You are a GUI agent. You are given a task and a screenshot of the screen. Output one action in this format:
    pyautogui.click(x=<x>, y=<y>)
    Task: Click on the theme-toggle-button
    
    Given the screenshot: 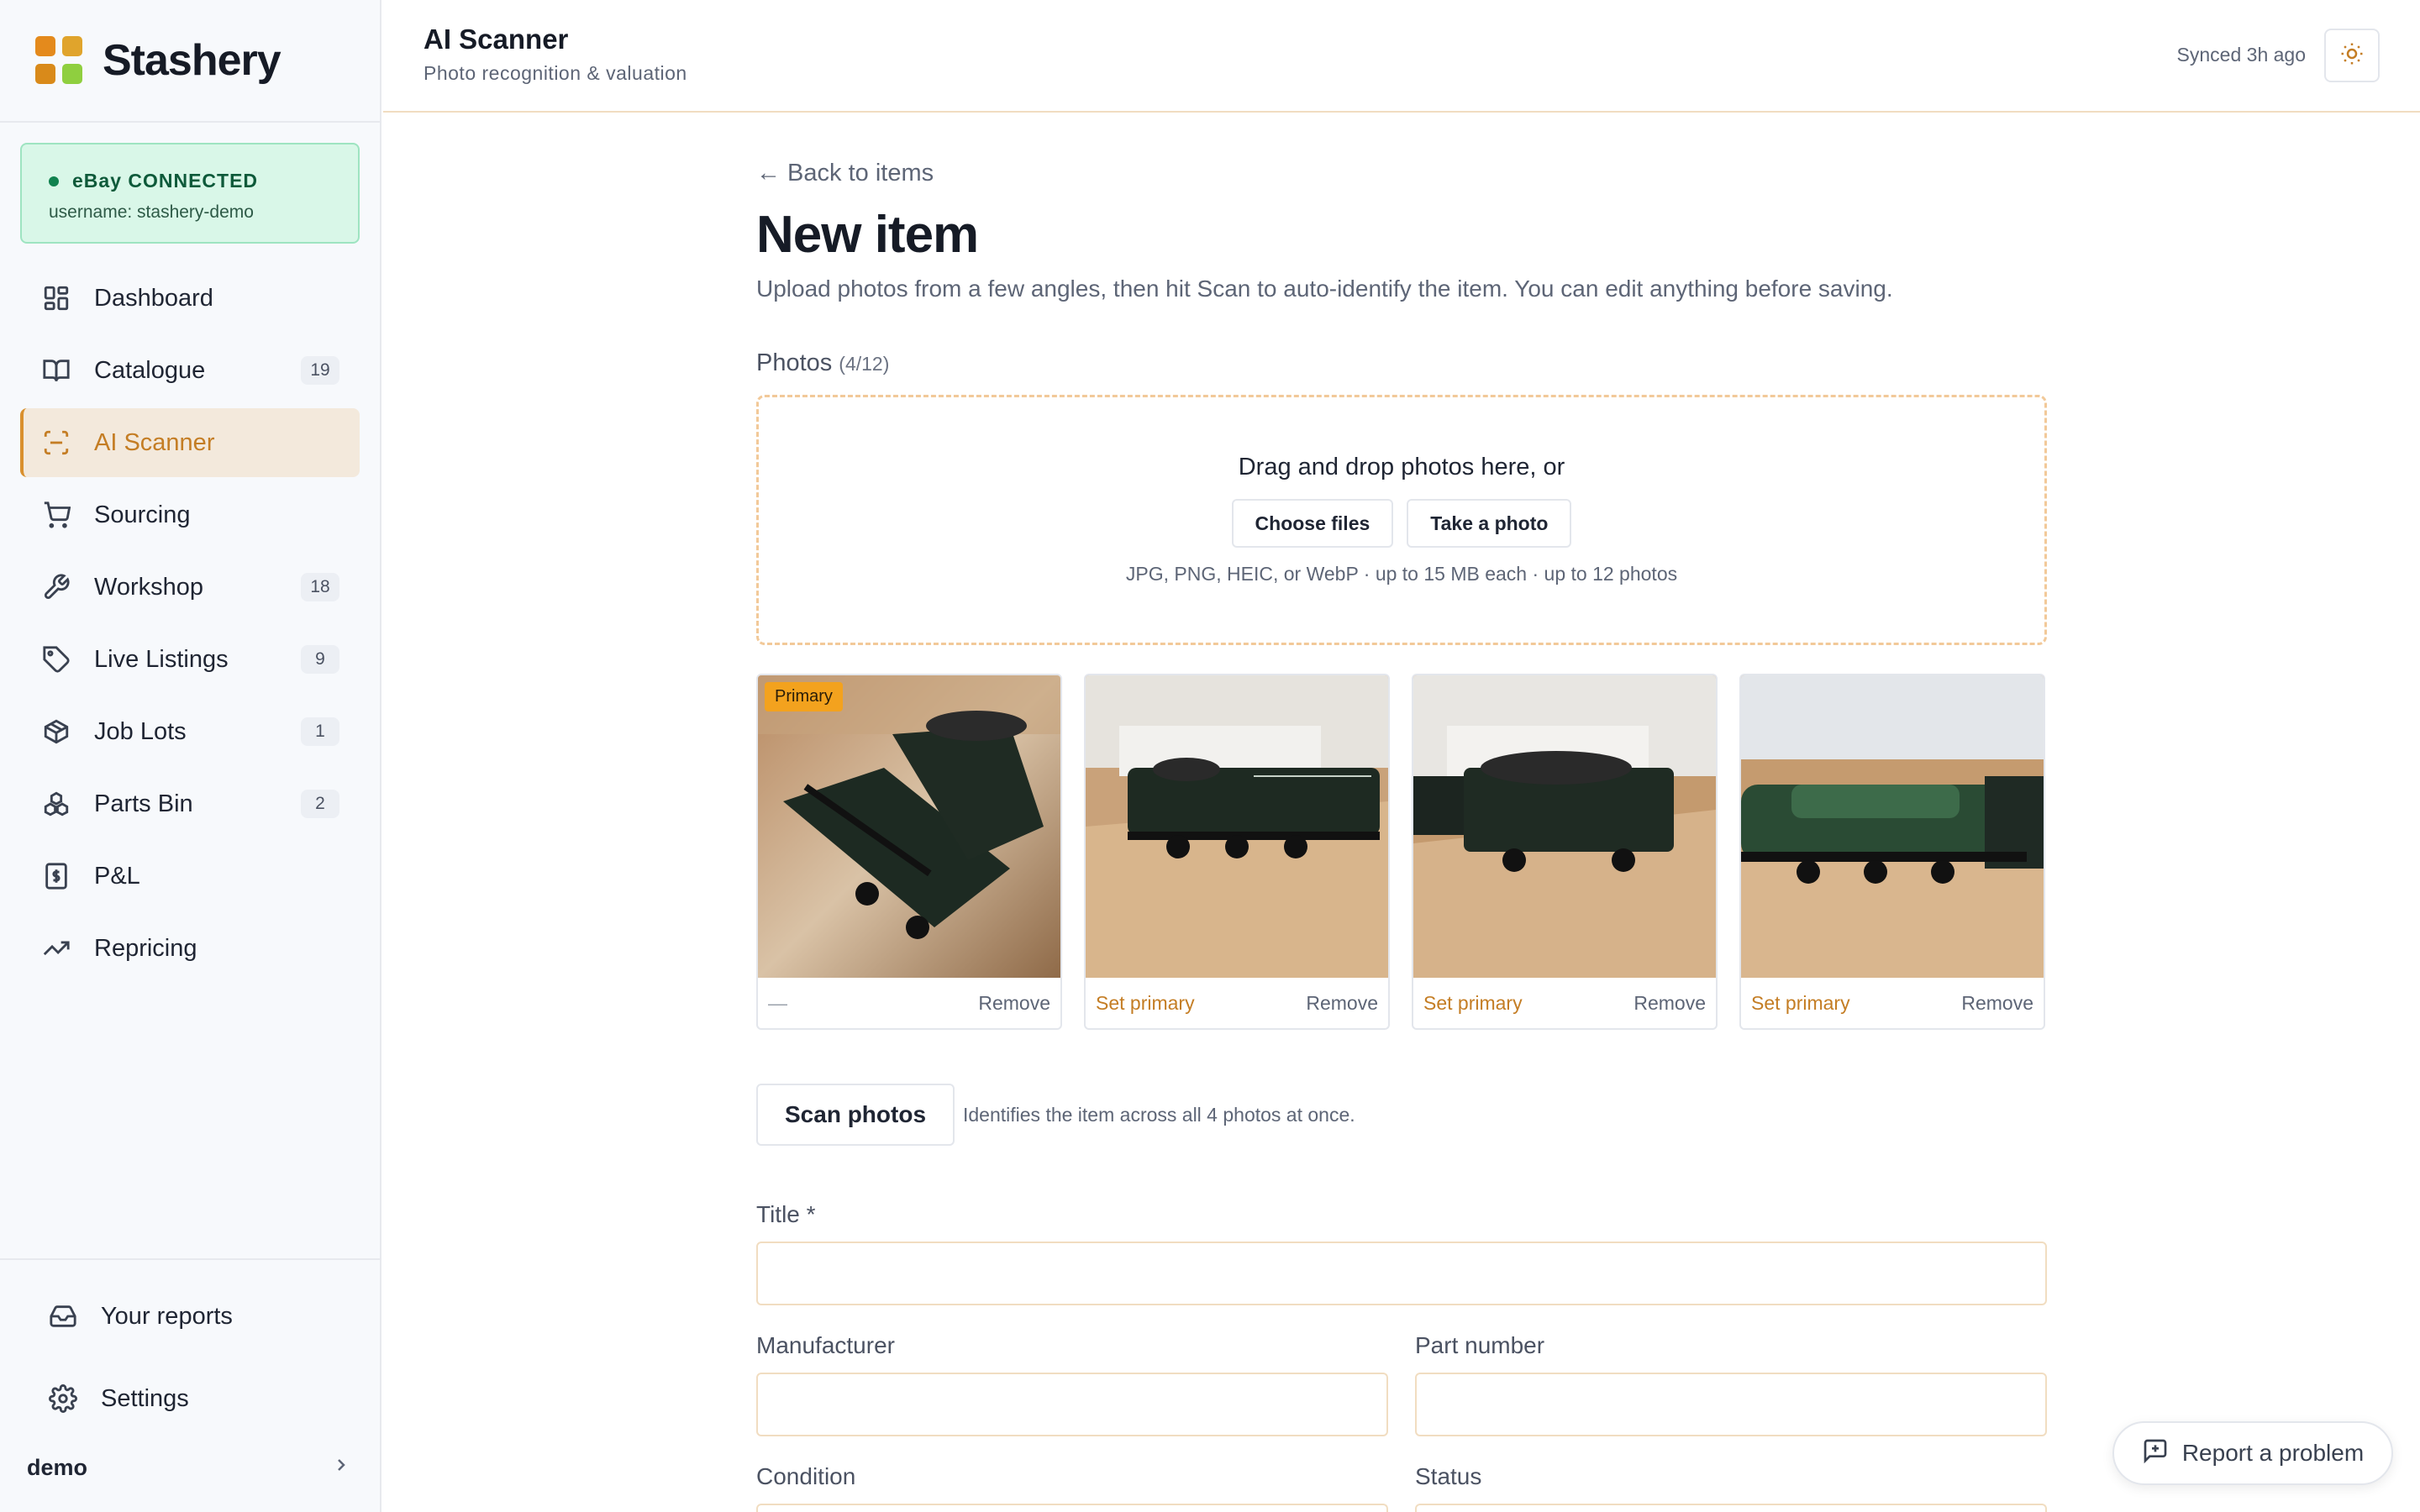 What is the action you would take?
    pyautogui.click(x=2352, y=55)
    